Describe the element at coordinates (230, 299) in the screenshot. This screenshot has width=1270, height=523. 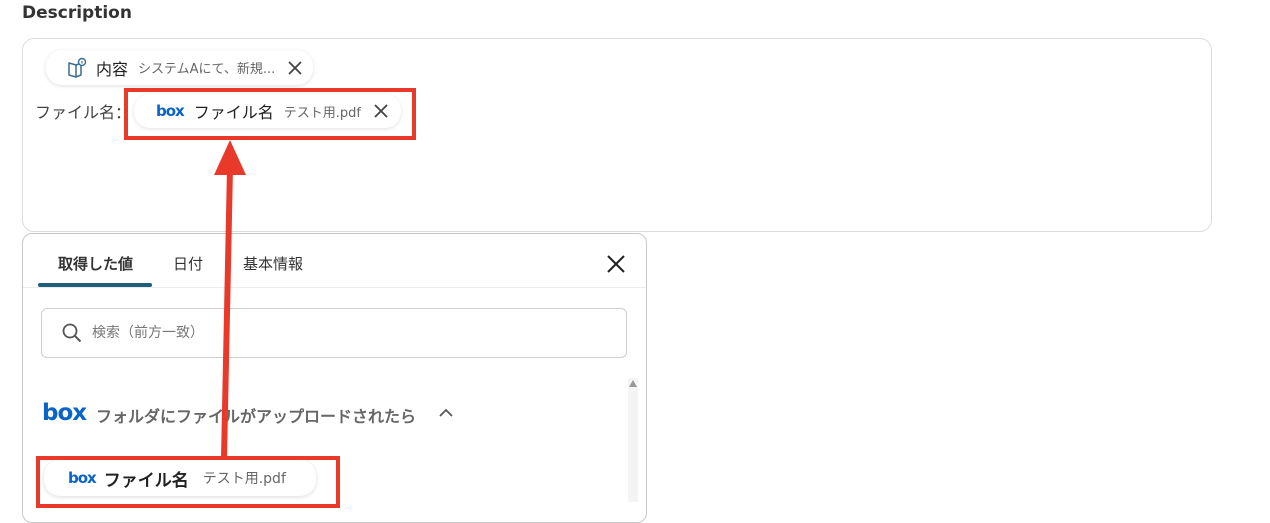
I see `annotation-arrow` at that location.